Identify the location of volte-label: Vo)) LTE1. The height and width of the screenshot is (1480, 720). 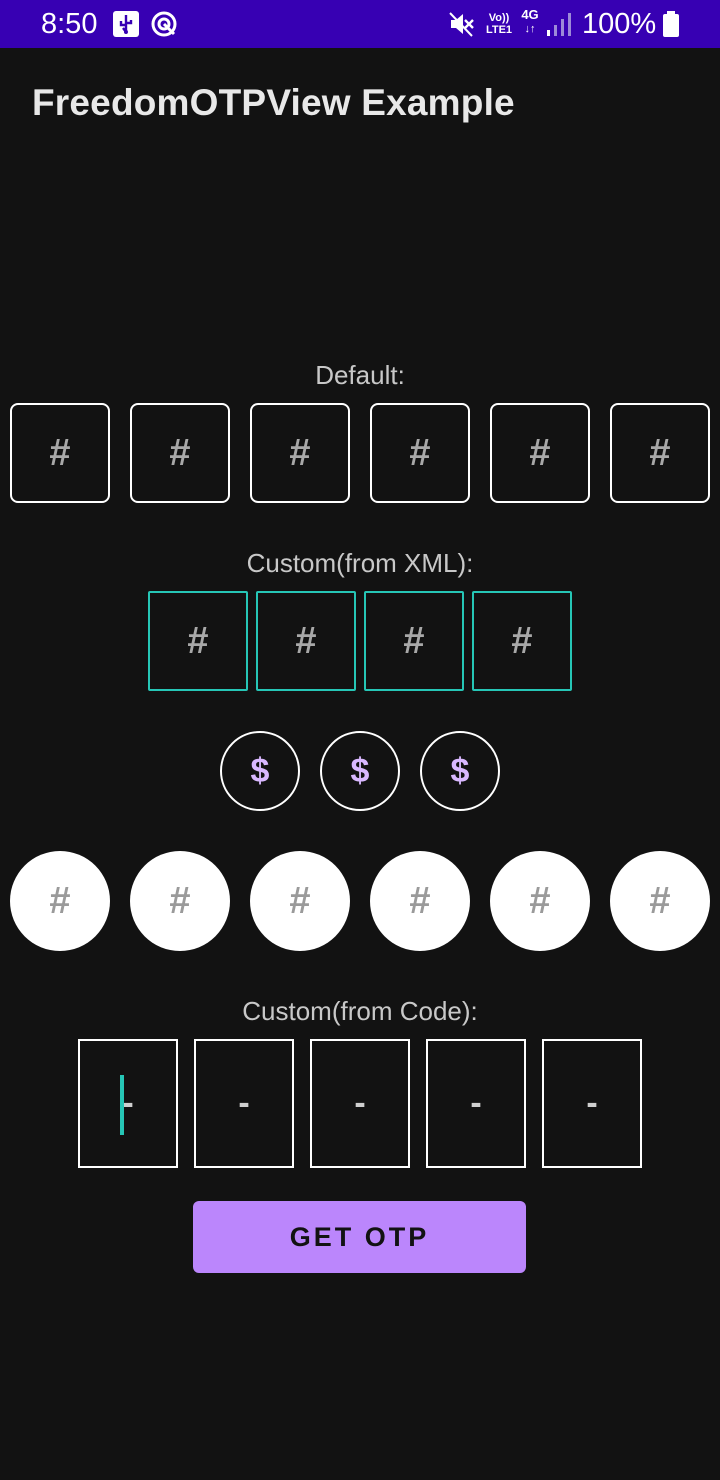
(499, 24).